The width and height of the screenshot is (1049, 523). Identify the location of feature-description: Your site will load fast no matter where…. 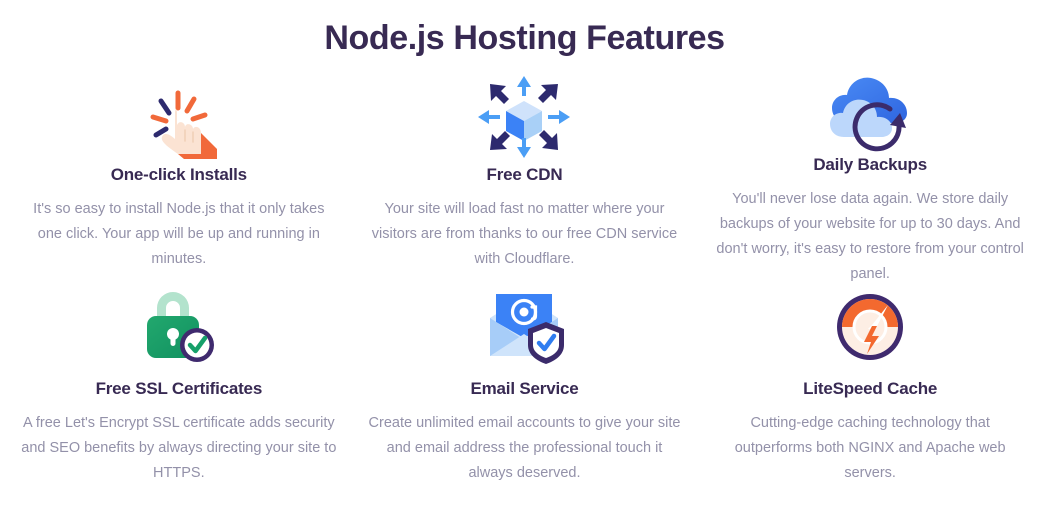
(524, 234).